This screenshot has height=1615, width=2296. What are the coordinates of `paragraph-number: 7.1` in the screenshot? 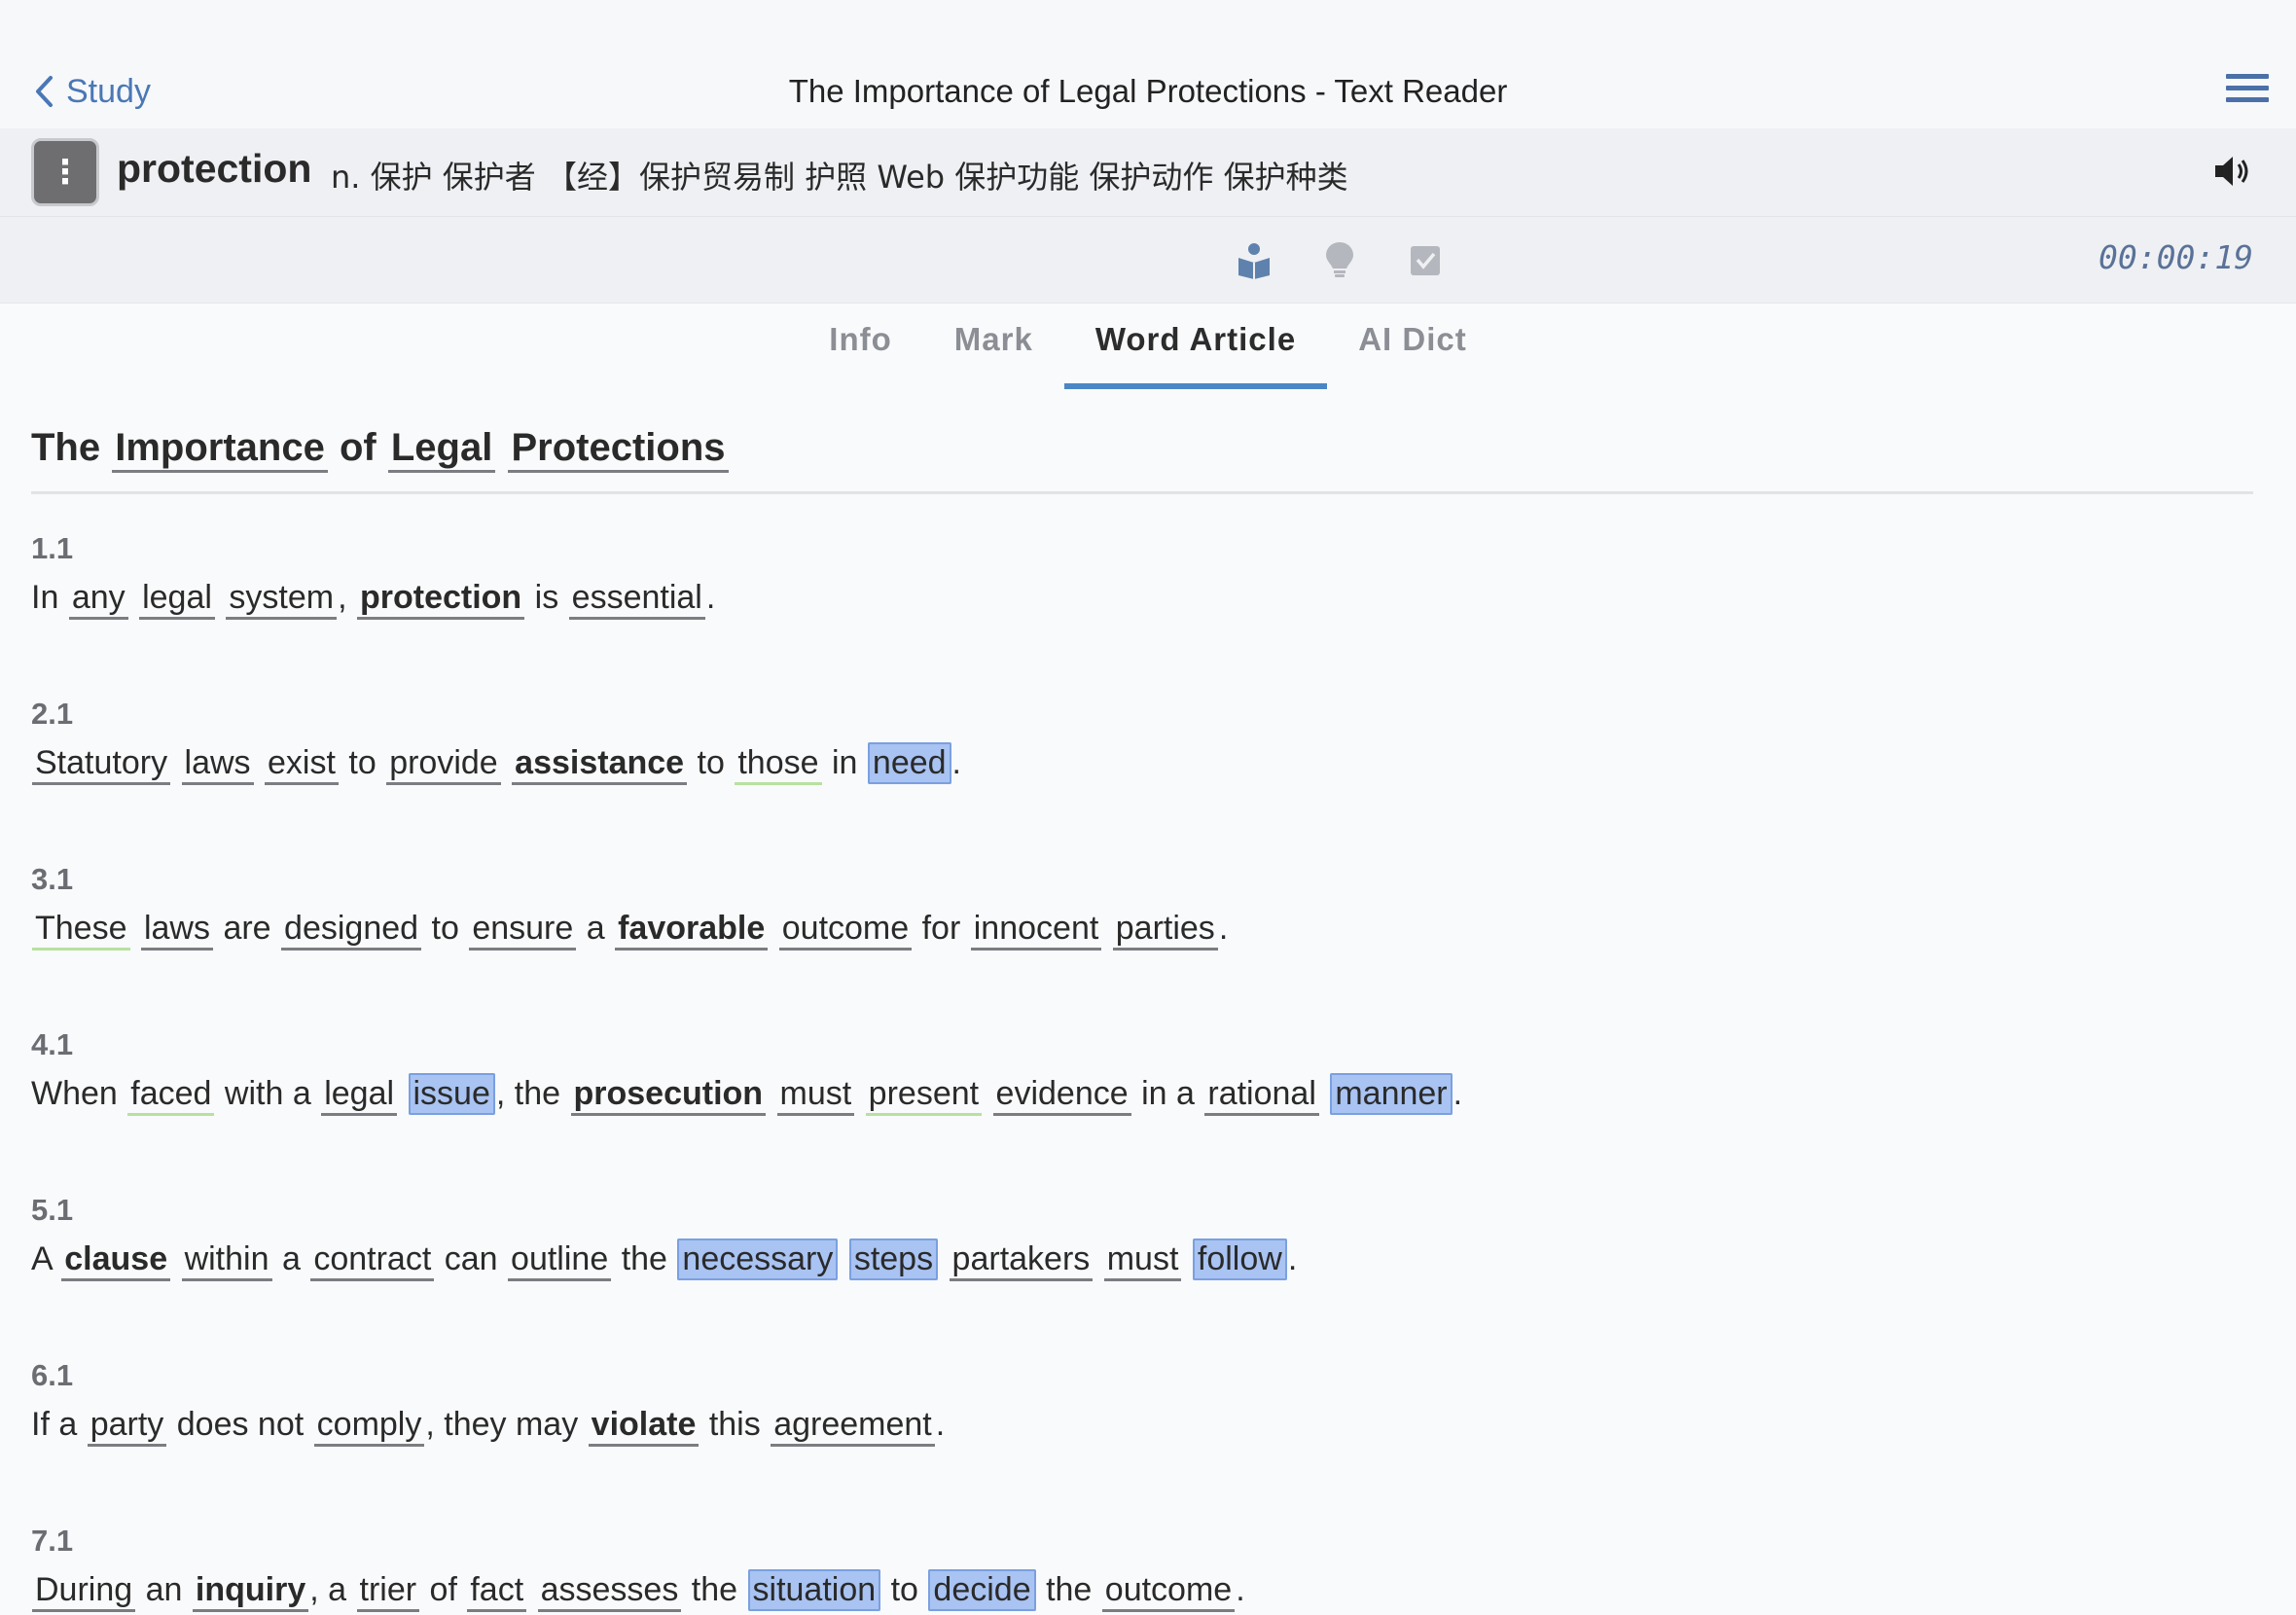 It's located at (52, 1541).